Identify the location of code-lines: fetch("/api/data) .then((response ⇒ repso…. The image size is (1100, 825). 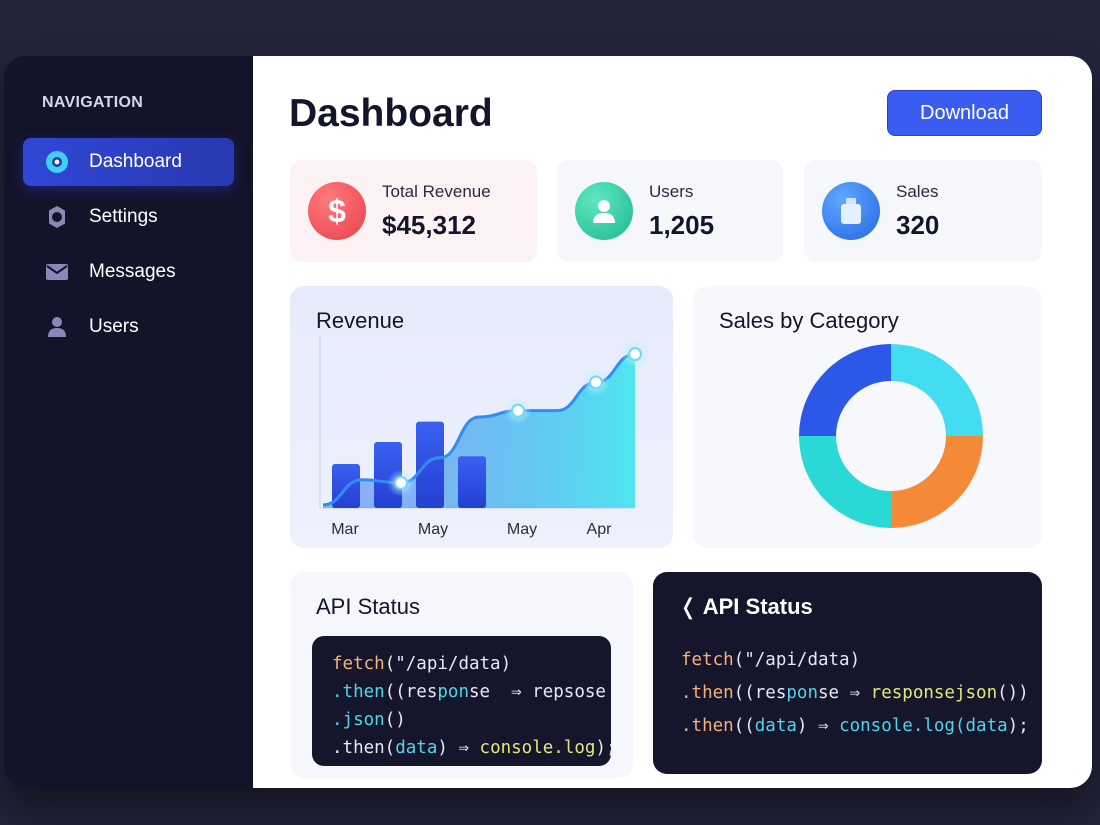
(474, 706).